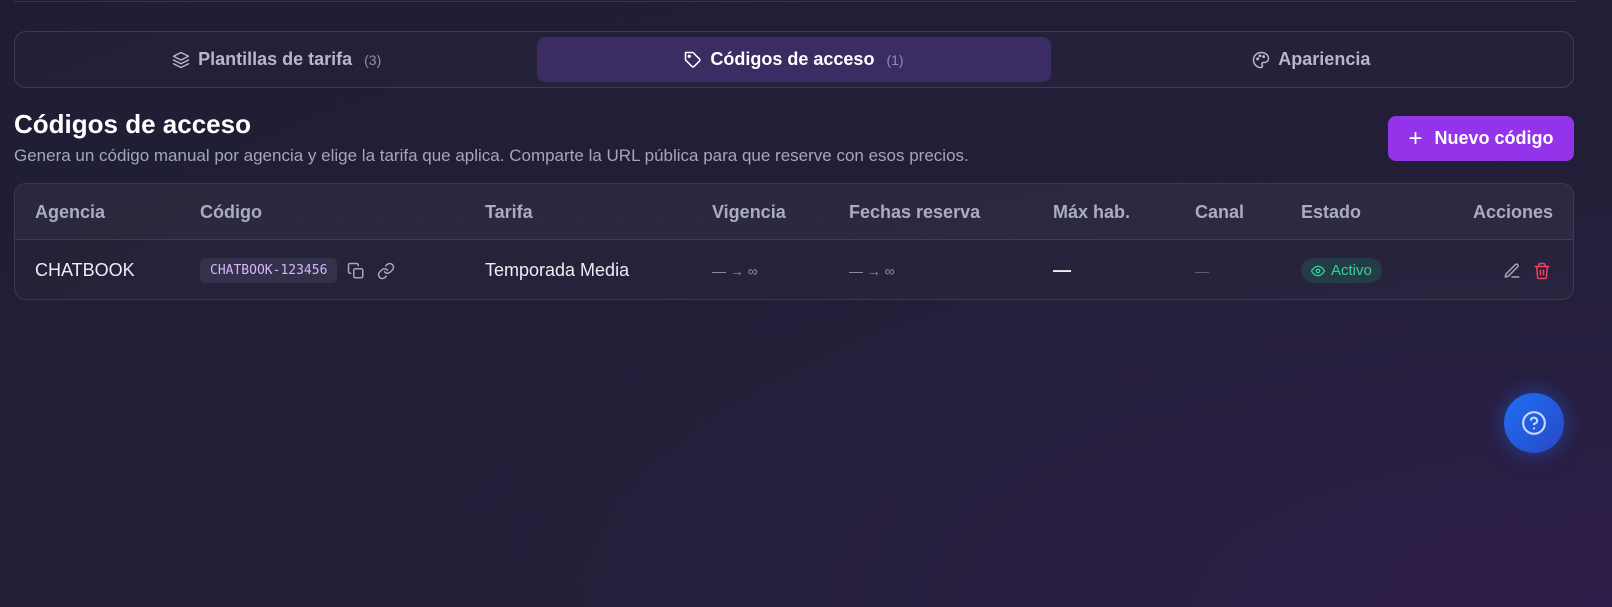  Describe the element at coordinates (1202, 270) in the screenshot. I see `cell-canal: —` at that location.